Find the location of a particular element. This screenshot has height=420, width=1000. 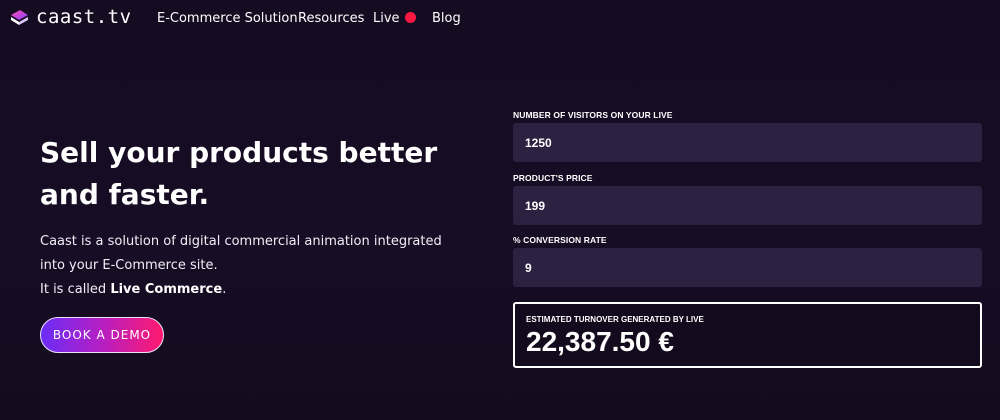

price-label: PRODUCT'S PRICE is located at coordinates (553, 178).